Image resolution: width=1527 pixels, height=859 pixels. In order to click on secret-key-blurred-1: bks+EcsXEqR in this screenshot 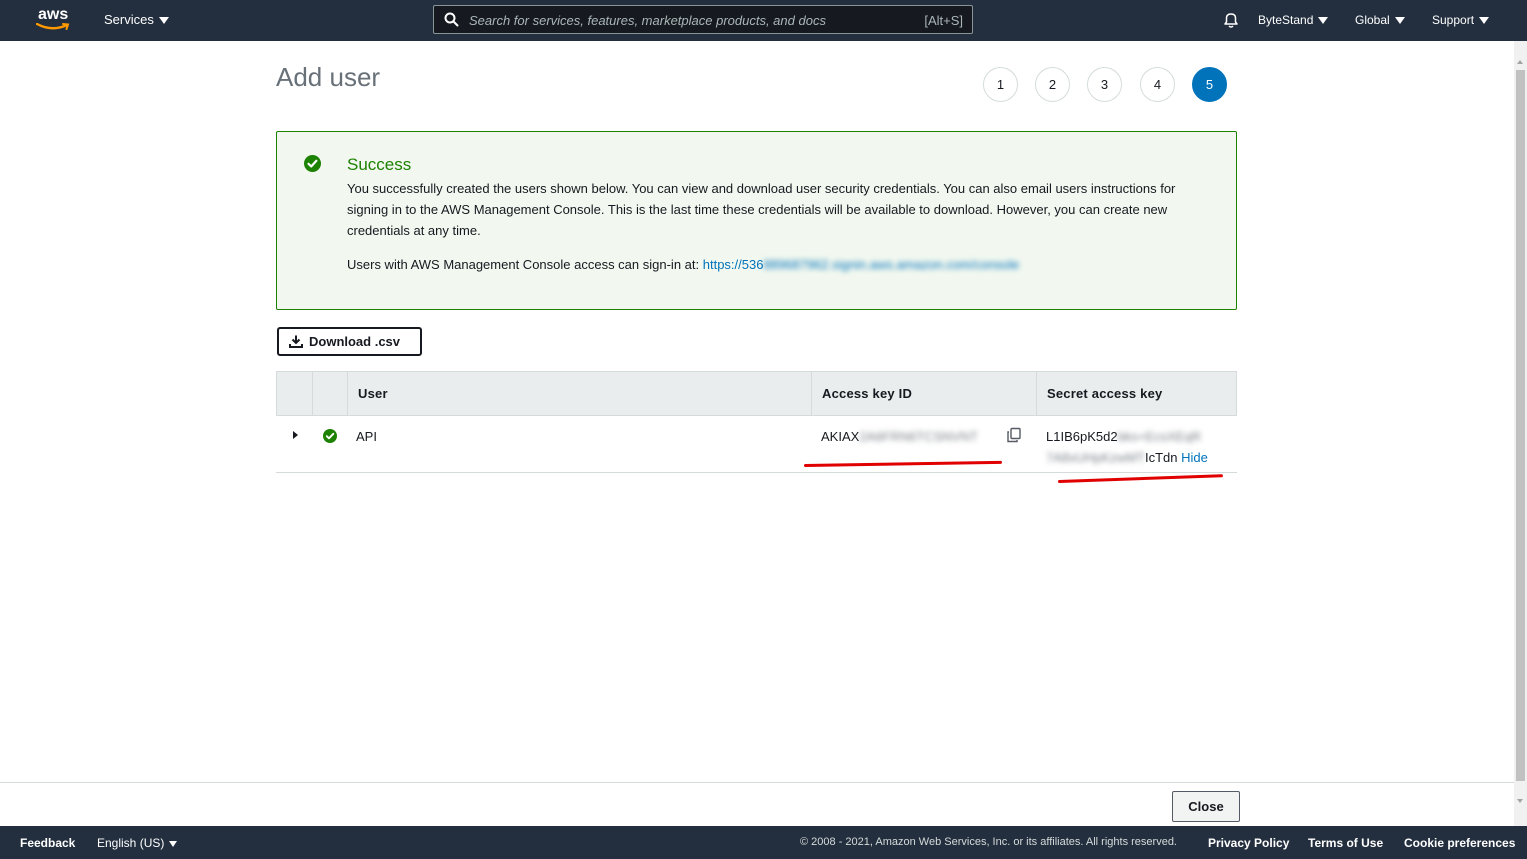, I will do `click(1159, 436)`.